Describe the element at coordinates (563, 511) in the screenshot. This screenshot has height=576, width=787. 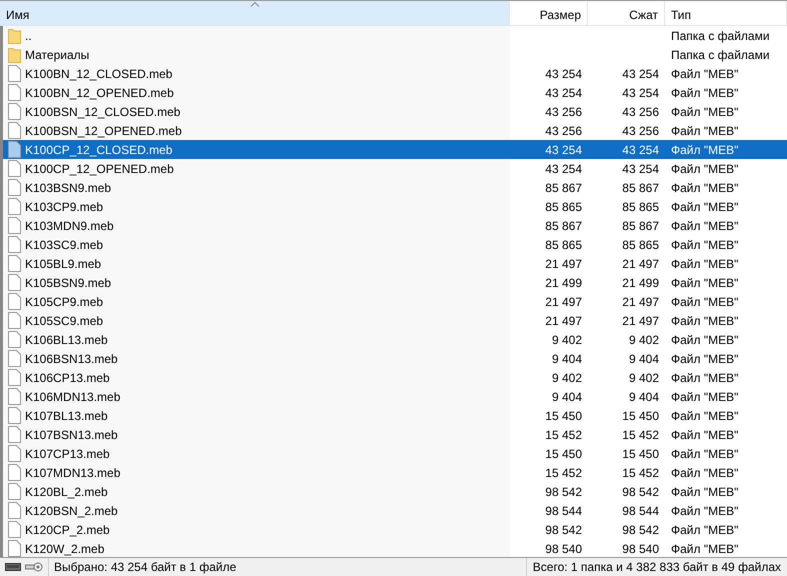
I see `file-size: 98 544` at that location.